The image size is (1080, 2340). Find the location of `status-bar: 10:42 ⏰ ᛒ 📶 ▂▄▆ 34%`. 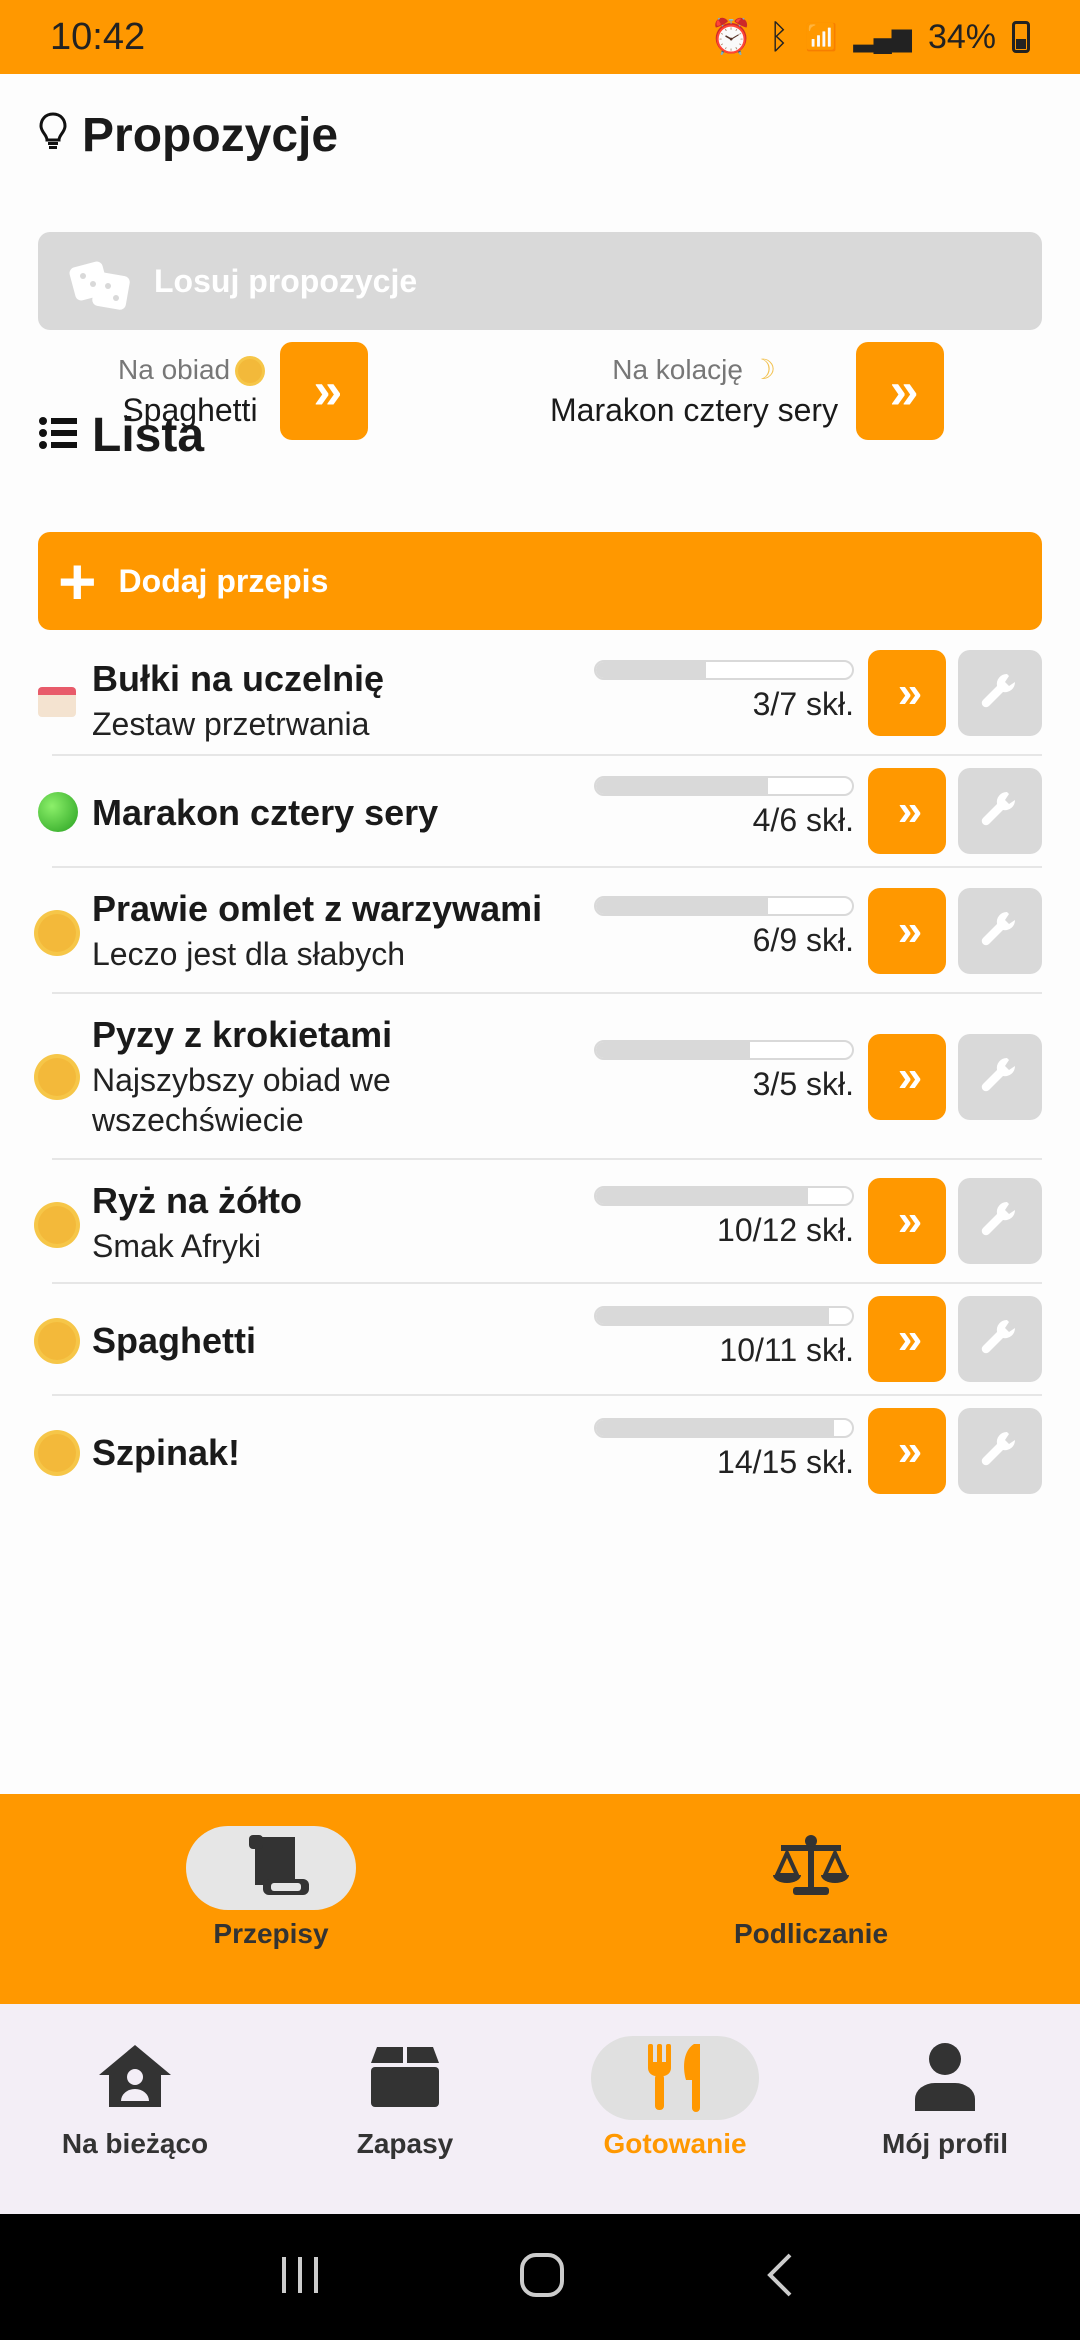

status-bar: 10:42 ⏰ ᛒ 📶 ▂▄▆ 34% is located at coordinates (540, 37).